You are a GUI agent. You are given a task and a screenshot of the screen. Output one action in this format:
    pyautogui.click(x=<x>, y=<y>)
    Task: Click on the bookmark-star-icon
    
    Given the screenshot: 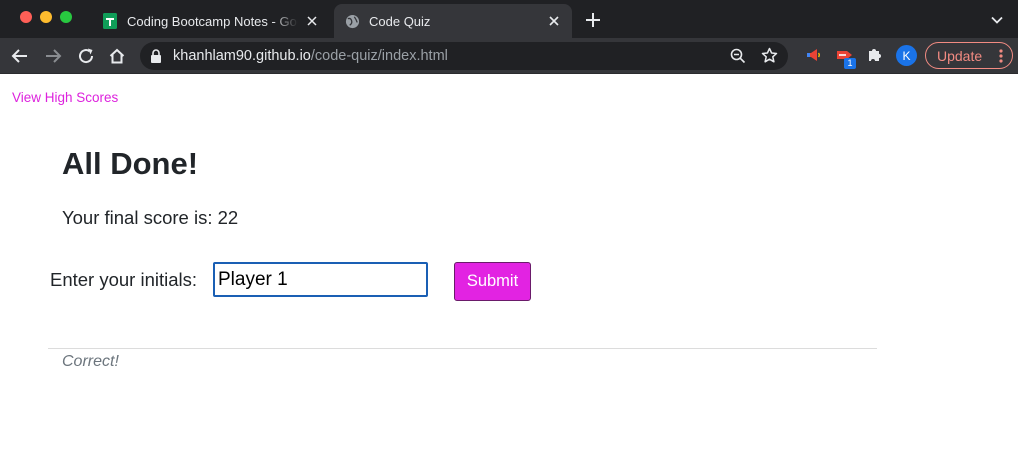 What is the action you would take?
    pyautogui.click(x=769, y=55)
    